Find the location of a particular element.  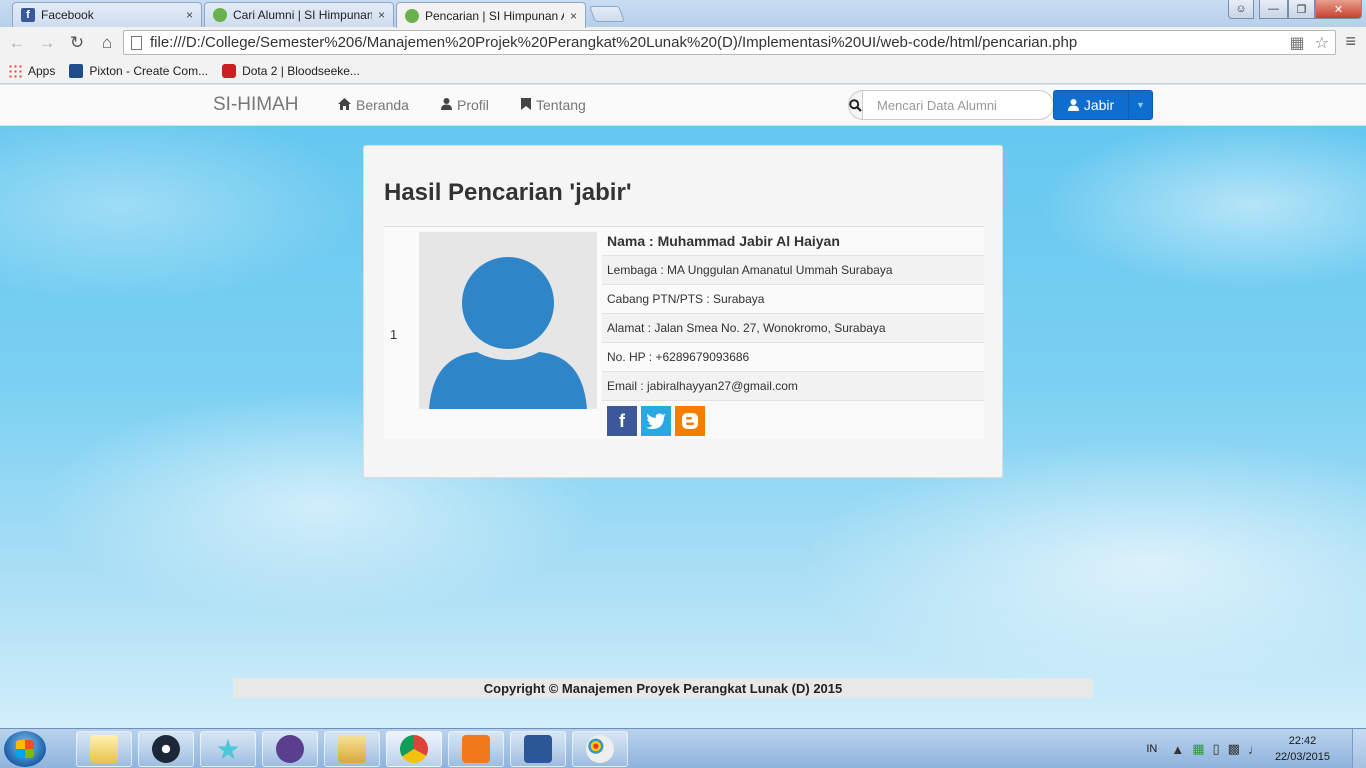

clock-time: 22:42 is located at coordinates (1302, 741).